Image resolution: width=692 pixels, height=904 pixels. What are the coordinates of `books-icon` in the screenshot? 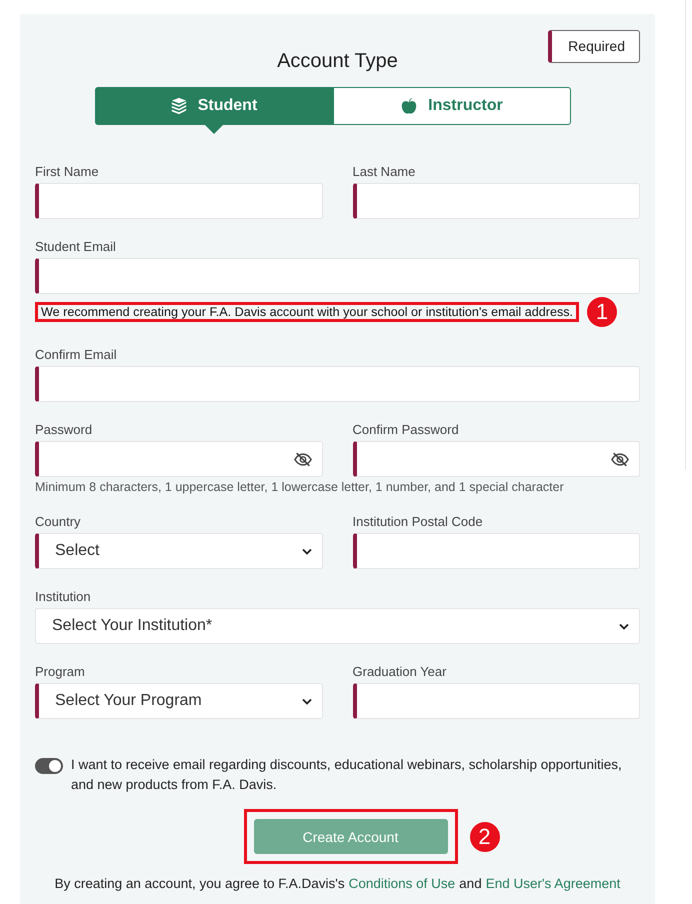 It's located at (179, 106).